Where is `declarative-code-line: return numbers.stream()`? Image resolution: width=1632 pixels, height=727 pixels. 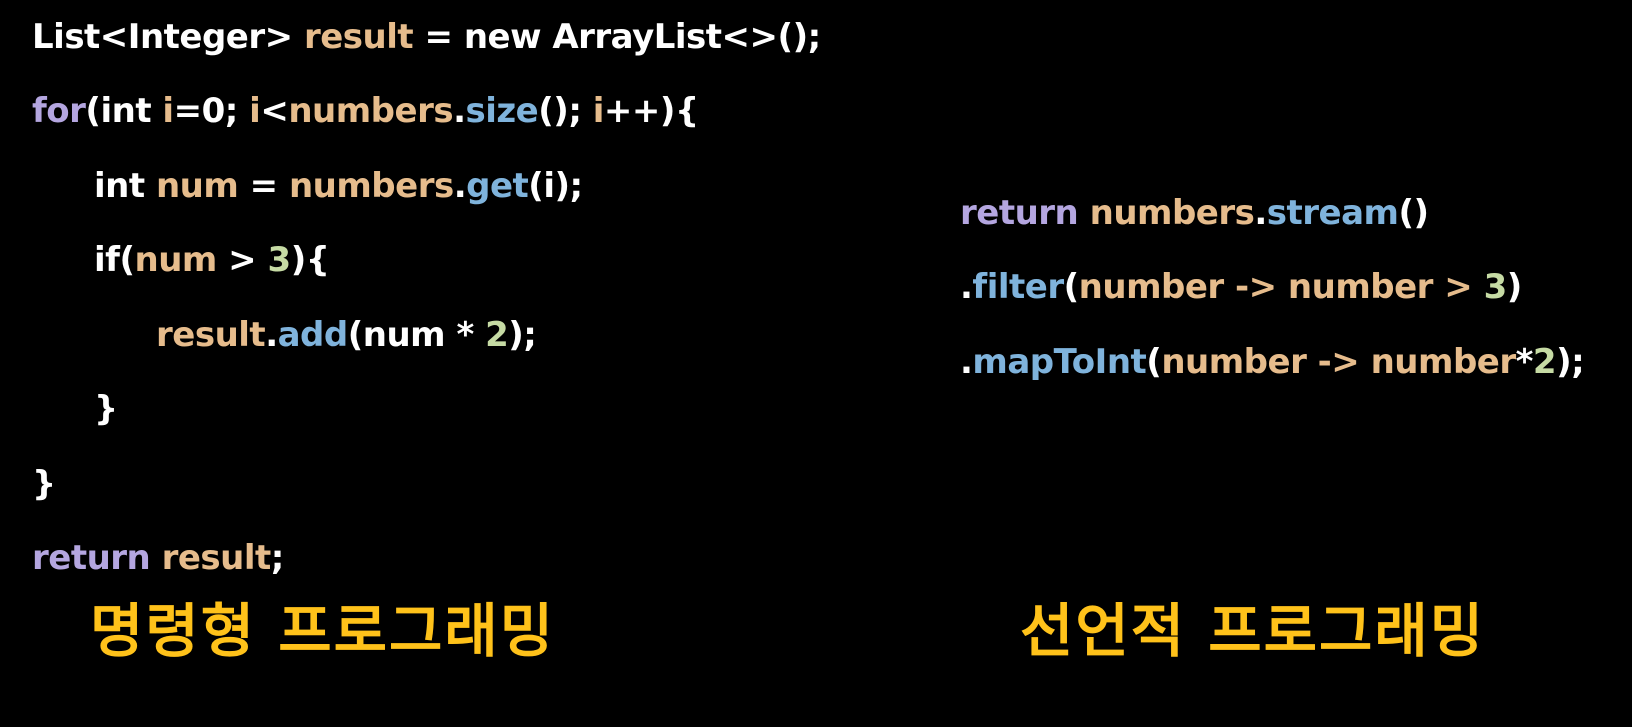 declarative-code-line: return numbers.stream() is located at coordinates (1194, 213).